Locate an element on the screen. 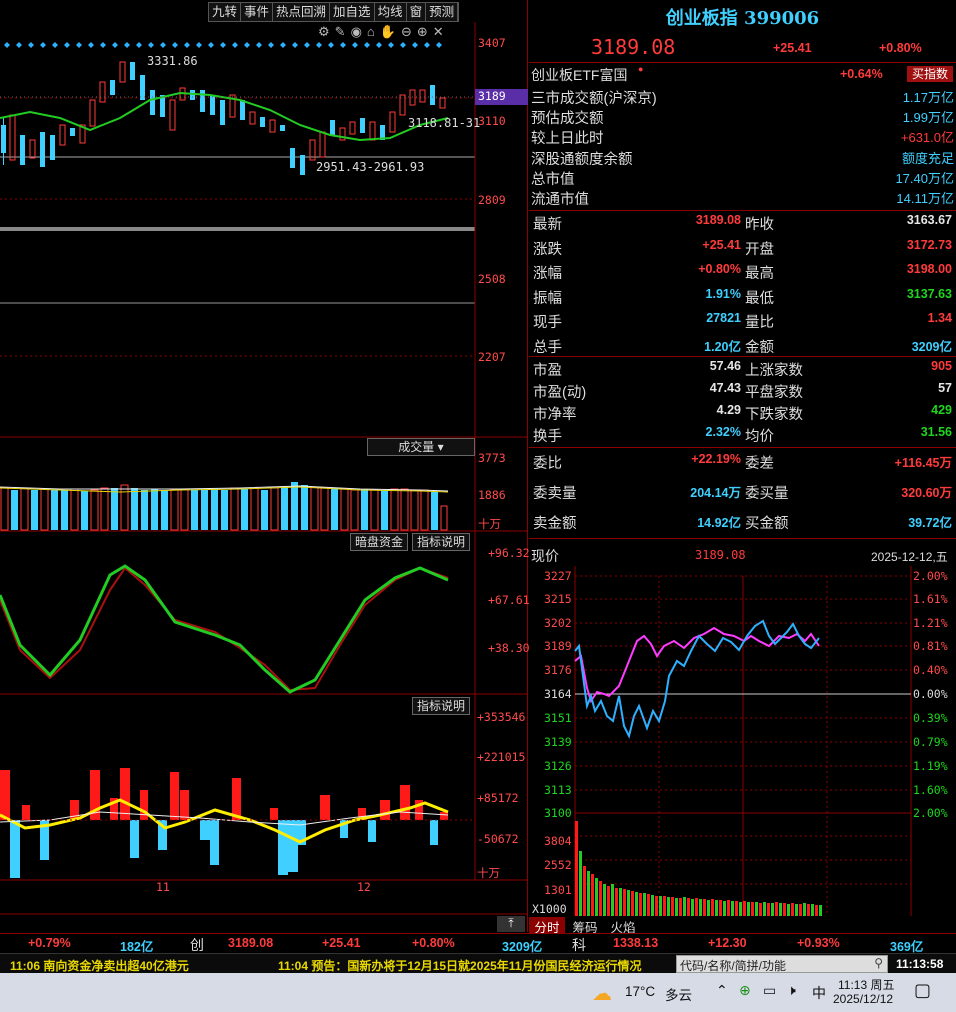 The height and width of the screenshot is (1012, 956). quote-value: +116.45万 is located at coordinates (923, 463).